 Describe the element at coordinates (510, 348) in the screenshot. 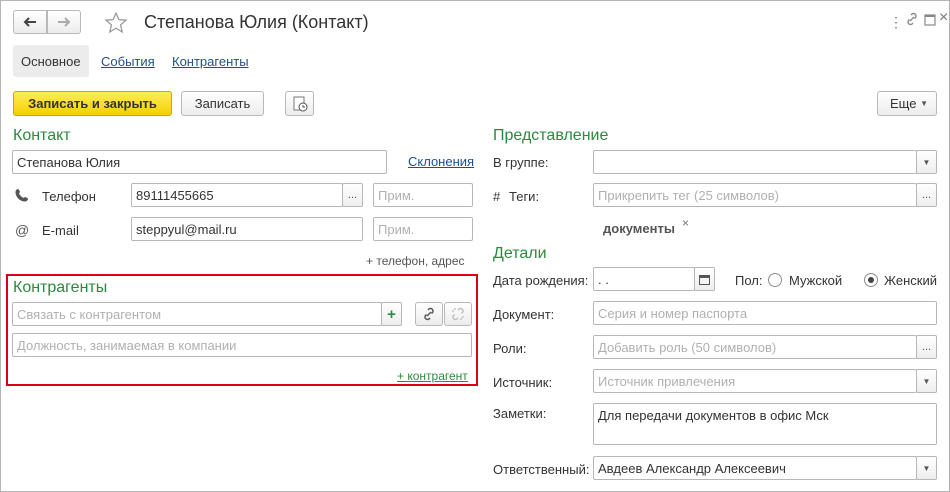

I see `roles-label: Роли:` at that location.